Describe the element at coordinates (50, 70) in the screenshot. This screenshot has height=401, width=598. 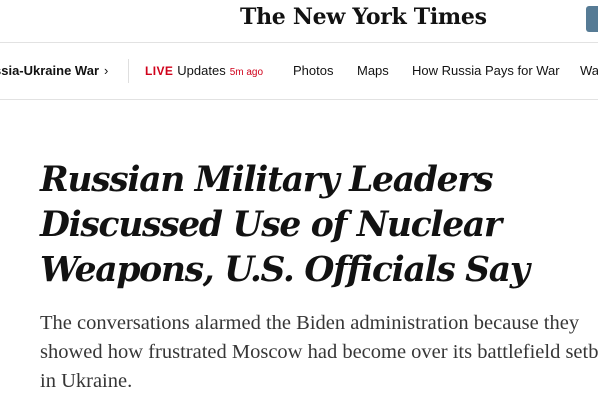
I see `nav-section-label: ssia-Ukraine War` at that location.